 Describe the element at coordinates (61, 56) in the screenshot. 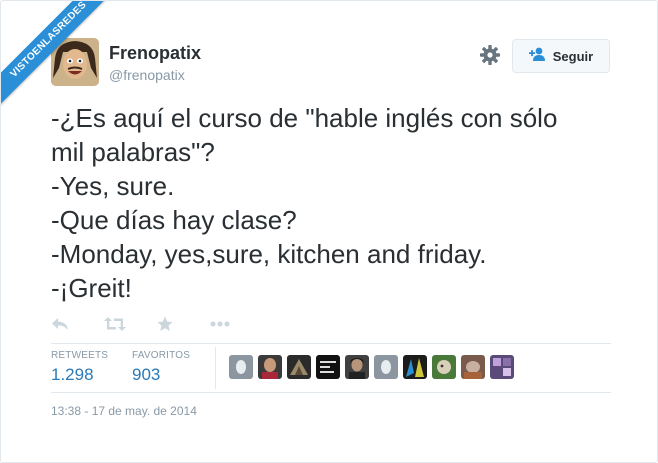

I see `watermark-text: VISTOENLASREDES` at that location.